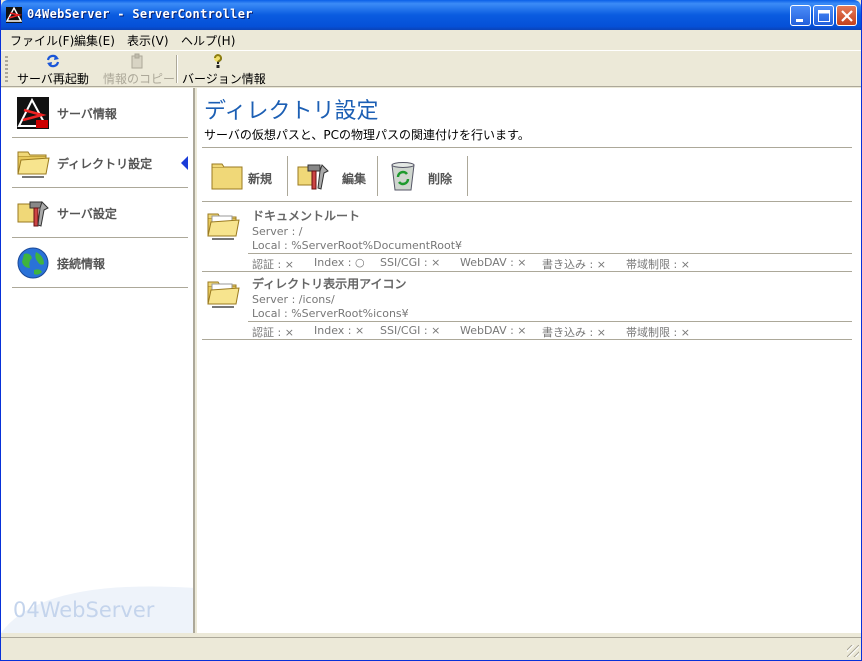 This screenshot has width=862, height=661. Describe the element at coordinates (293, 299) in the screenshot. I see `entry-server-path: Server : /icons/` at that location.